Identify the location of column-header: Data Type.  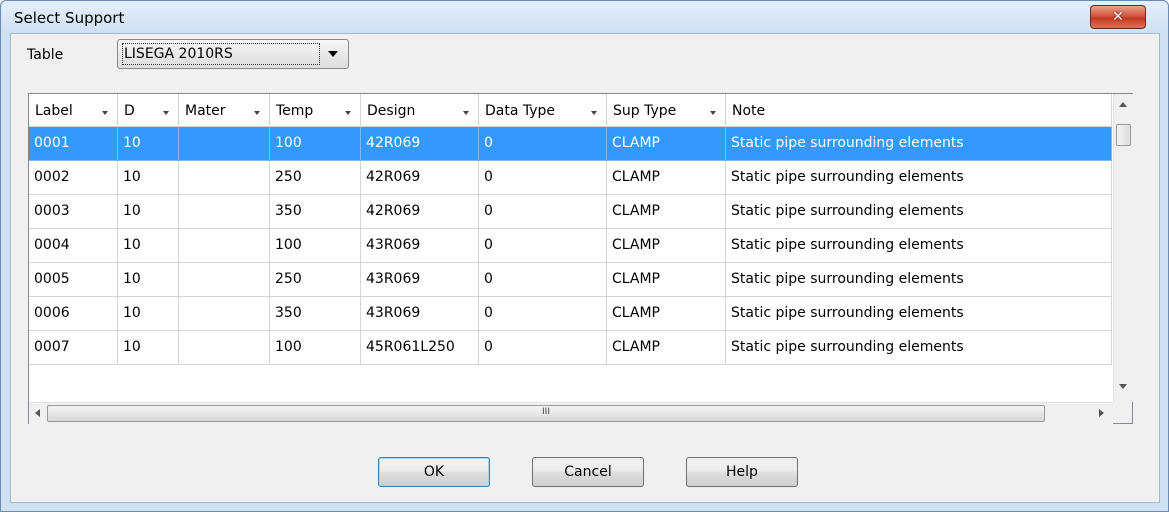
(543, 110).